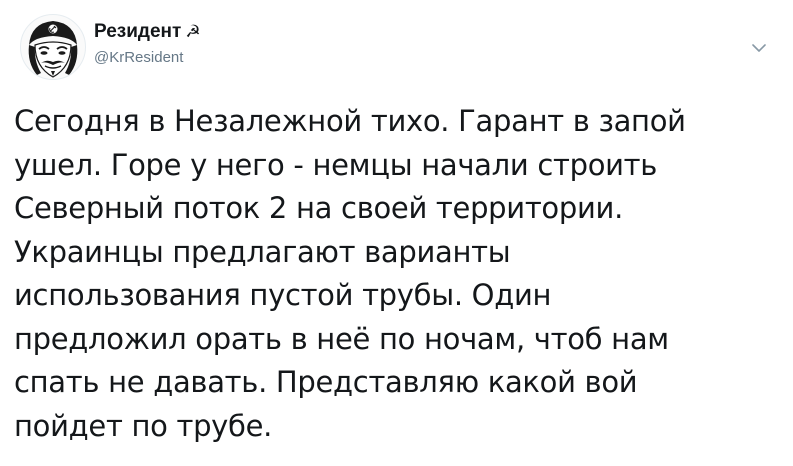 This screenshot has height=466, width=793. What do you see at coordinates (137, 31) in the screenshot?
I see `display-name-text: Резидент` at bounding box center [137, 31].